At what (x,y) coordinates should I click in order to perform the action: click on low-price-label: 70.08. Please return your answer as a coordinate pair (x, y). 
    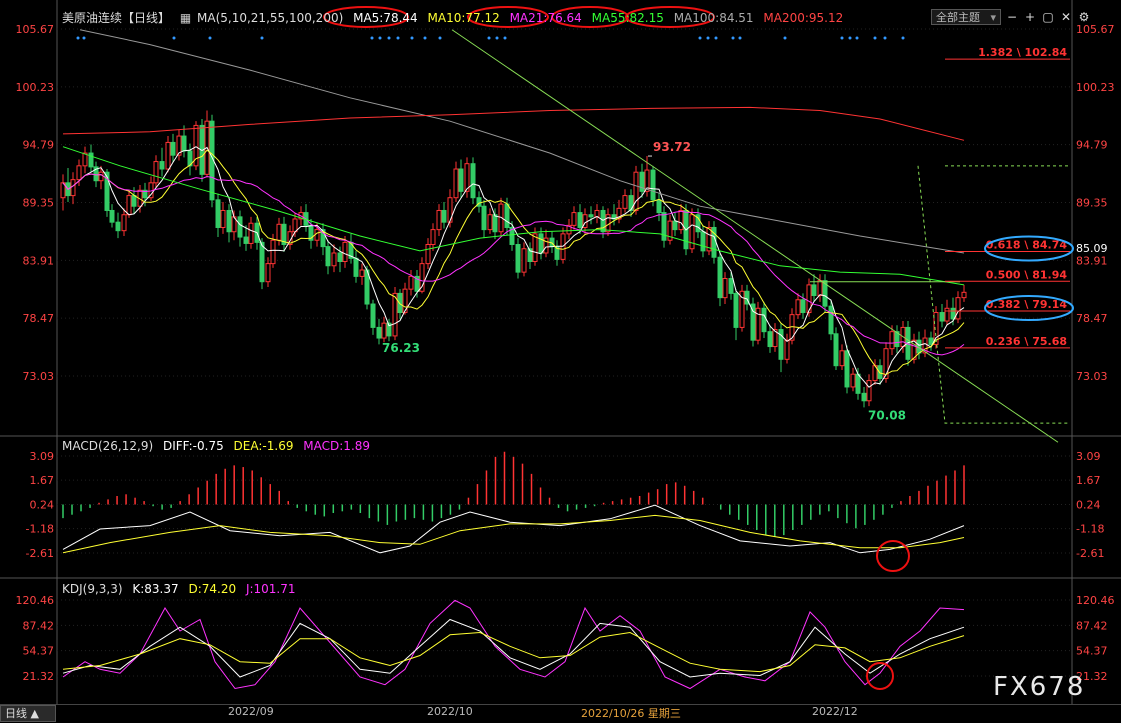
    Looking at the image, I should click on (887, 415).